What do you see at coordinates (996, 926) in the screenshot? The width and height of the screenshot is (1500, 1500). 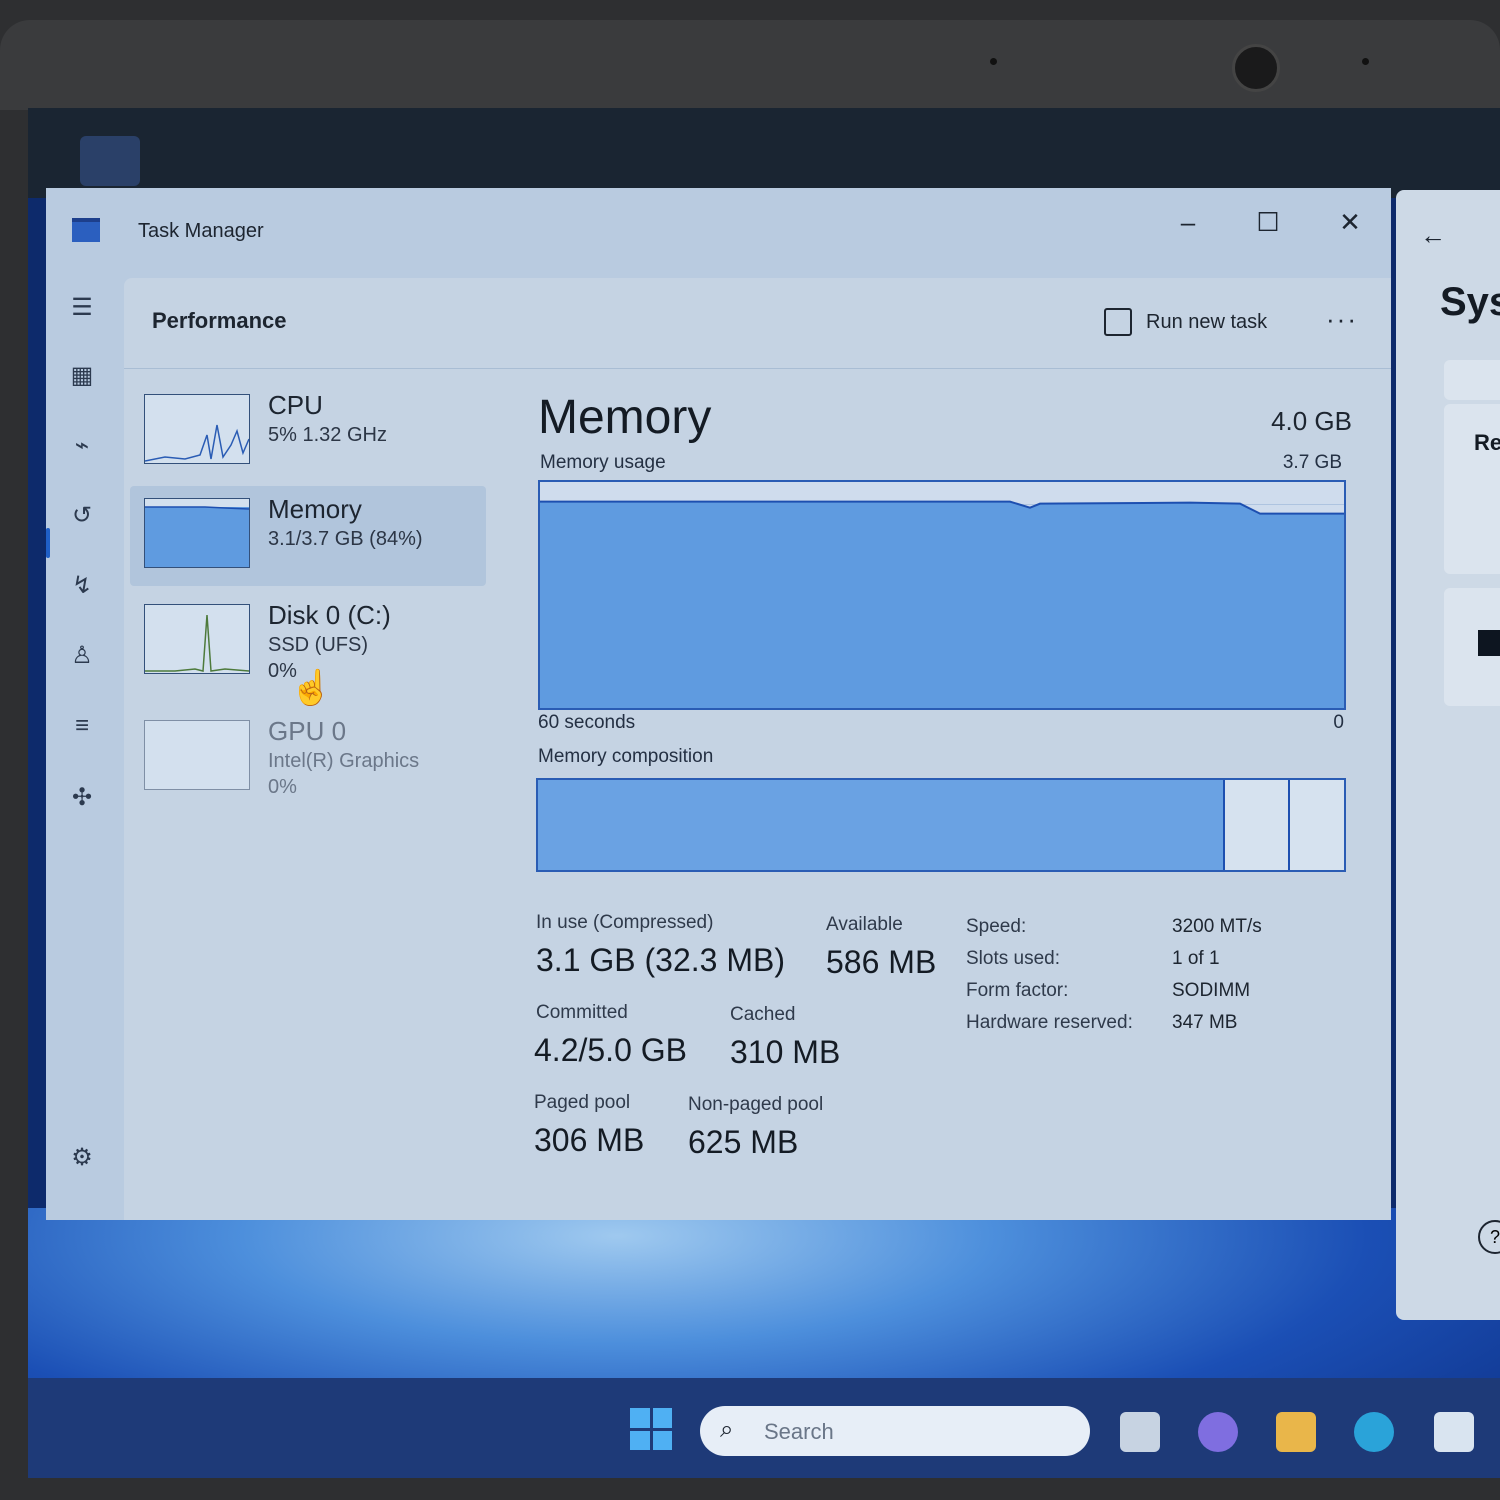 I see `speed-key: Speed:` at bounding box center [996, 926].